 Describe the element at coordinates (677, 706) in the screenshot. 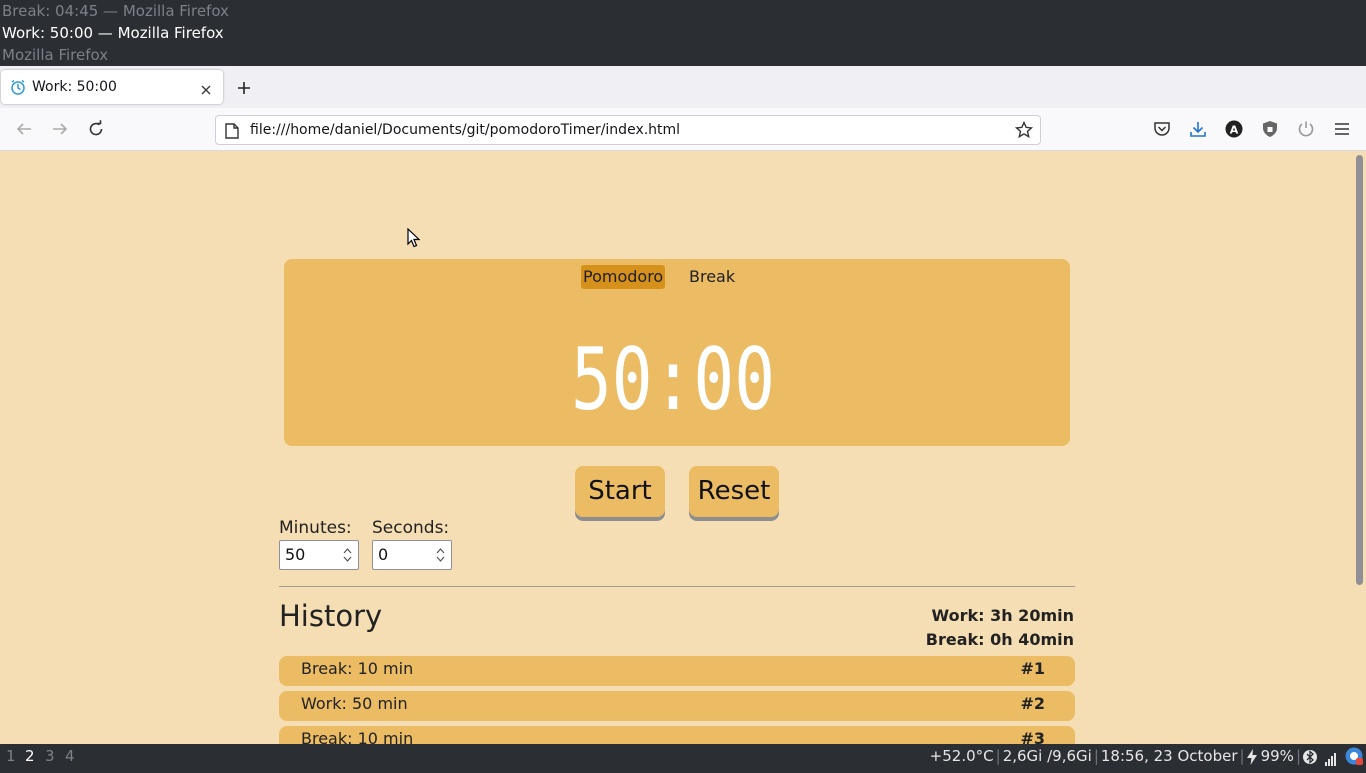

I see `history-item: Work: 50 min #2` at that location.